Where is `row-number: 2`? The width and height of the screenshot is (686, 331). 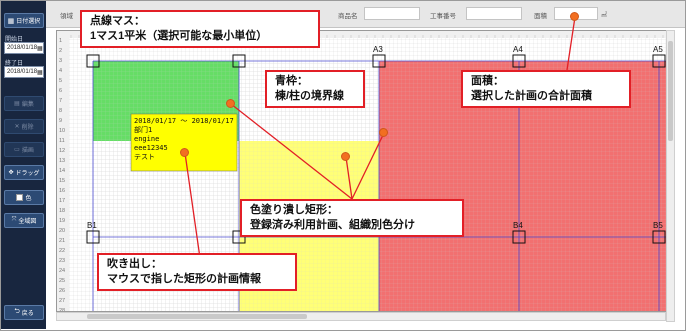
row-number: 2 is located at coordinates (60, 51).